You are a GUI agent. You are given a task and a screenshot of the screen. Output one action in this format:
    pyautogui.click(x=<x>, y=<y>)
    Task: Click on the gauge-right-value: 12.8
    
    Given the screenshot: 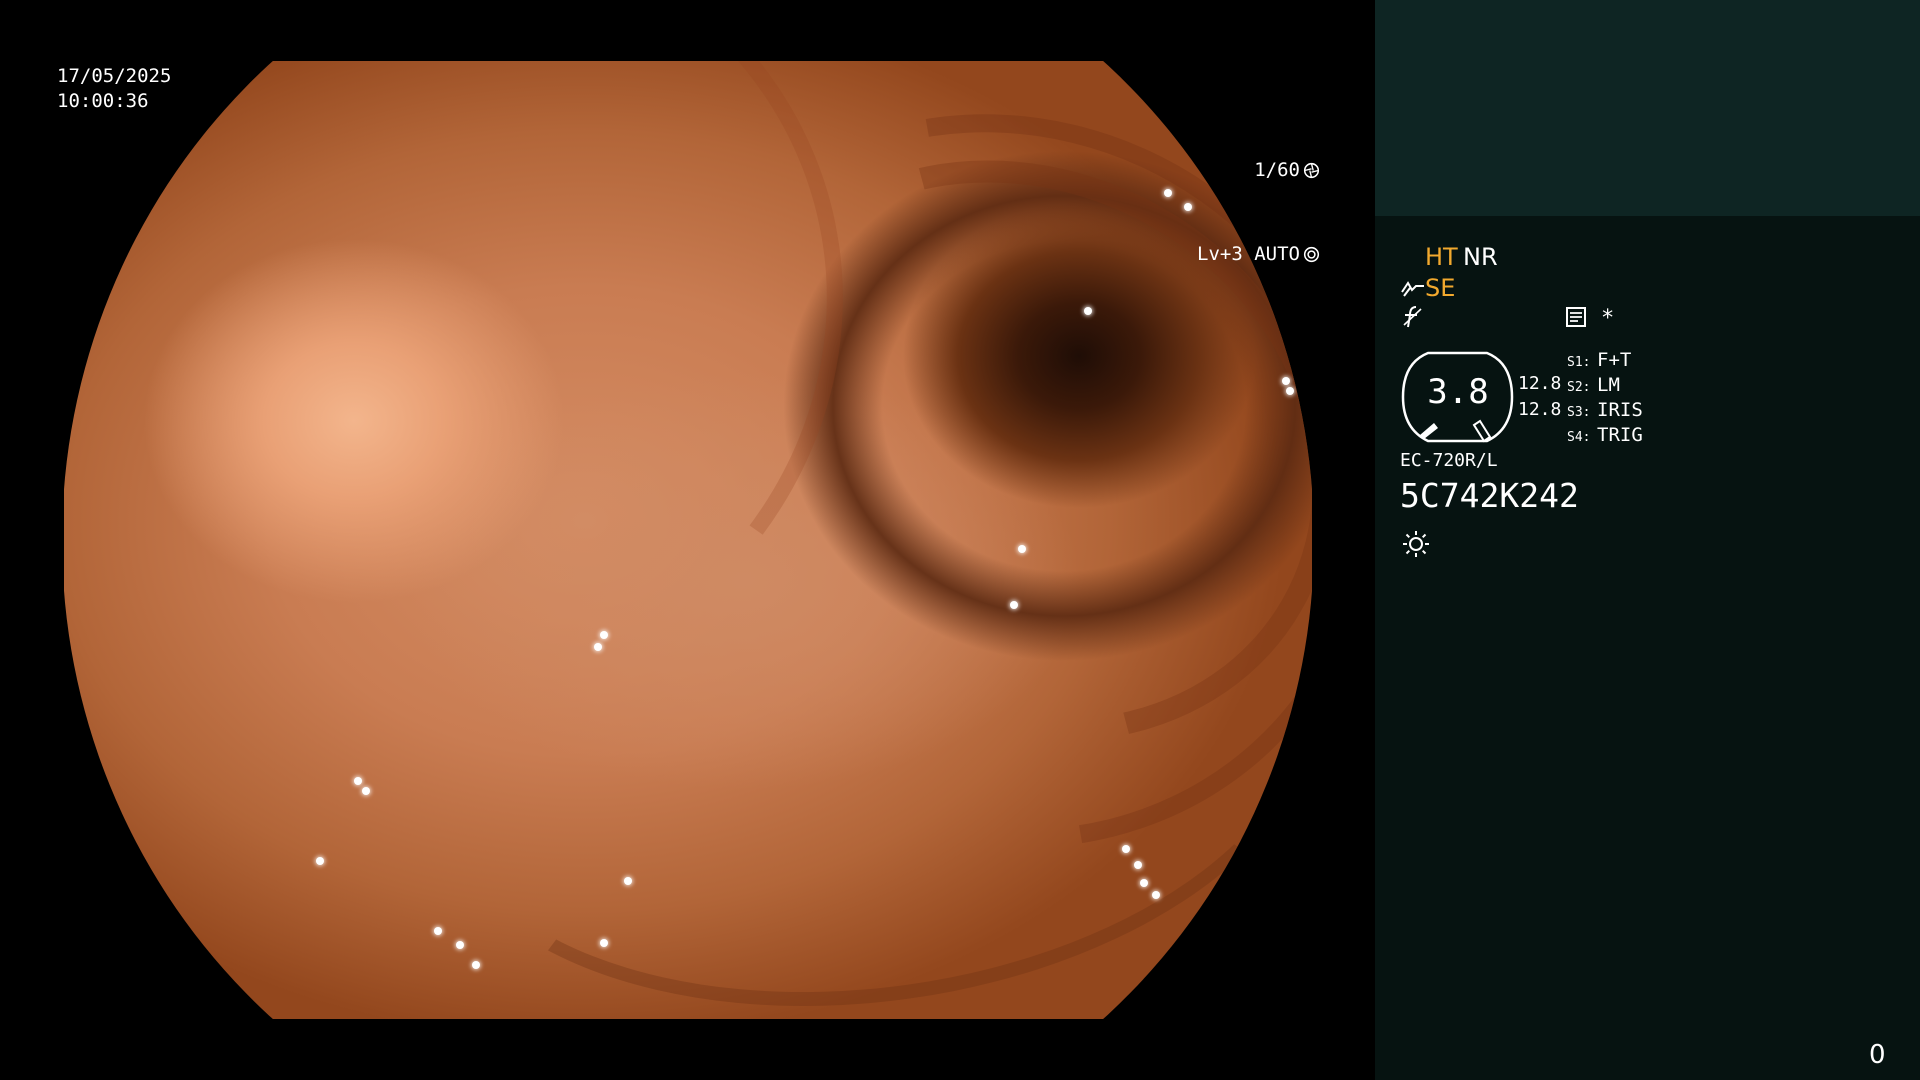 What is the action you would take?
    pyautogui.click(x=1540, y=409)
    